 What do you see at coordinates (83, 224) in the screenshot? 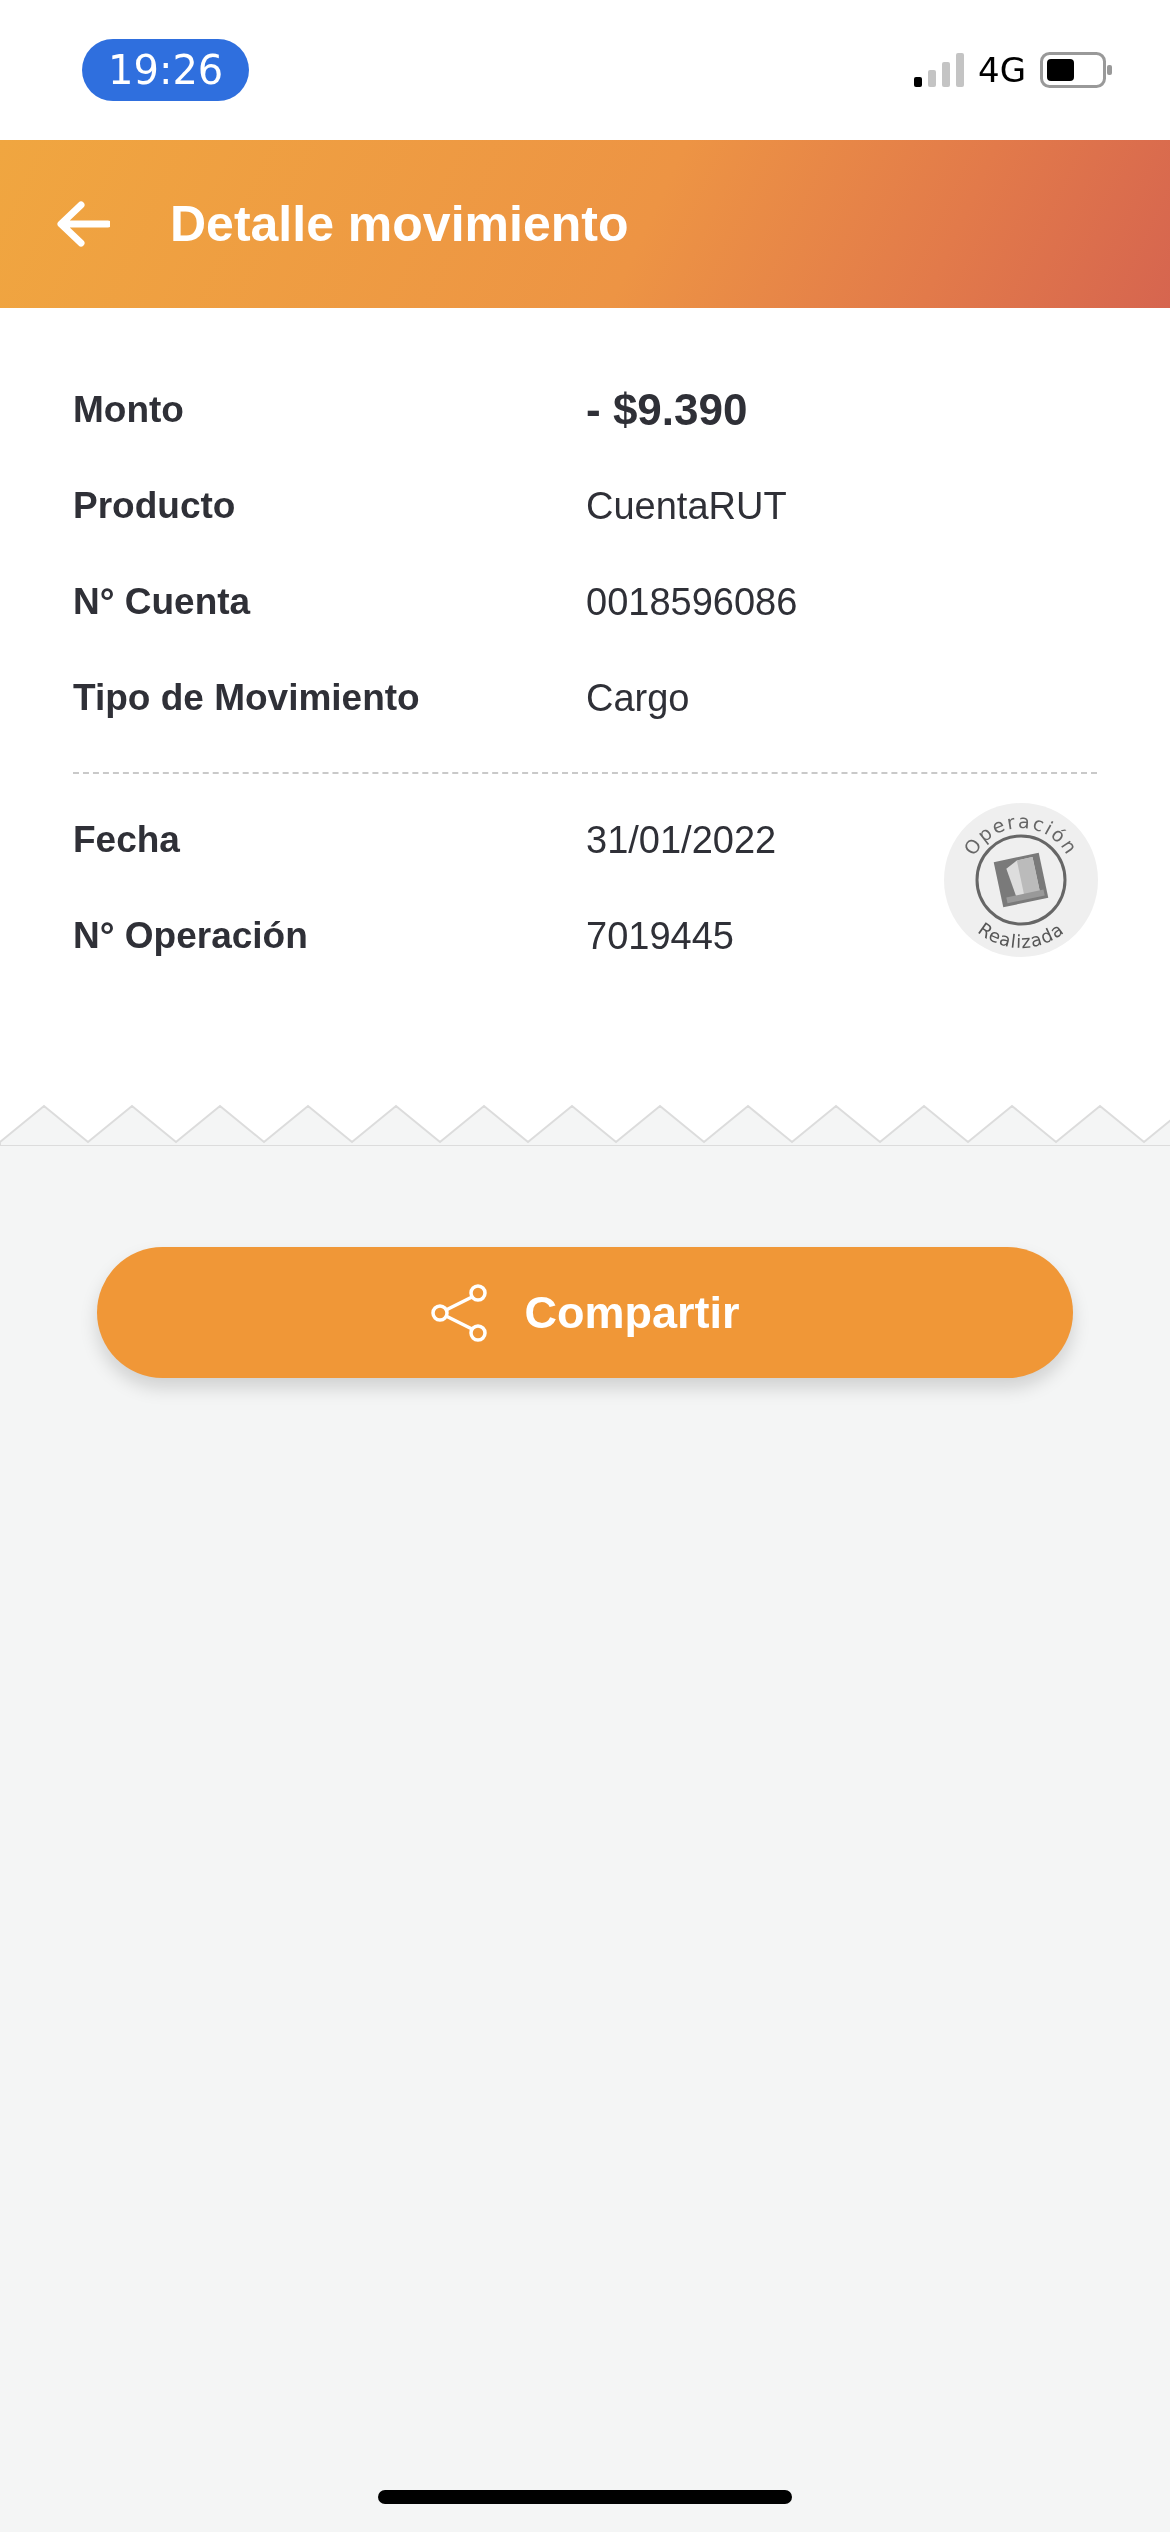
I see `back-button` at bounding box center [83, 224].